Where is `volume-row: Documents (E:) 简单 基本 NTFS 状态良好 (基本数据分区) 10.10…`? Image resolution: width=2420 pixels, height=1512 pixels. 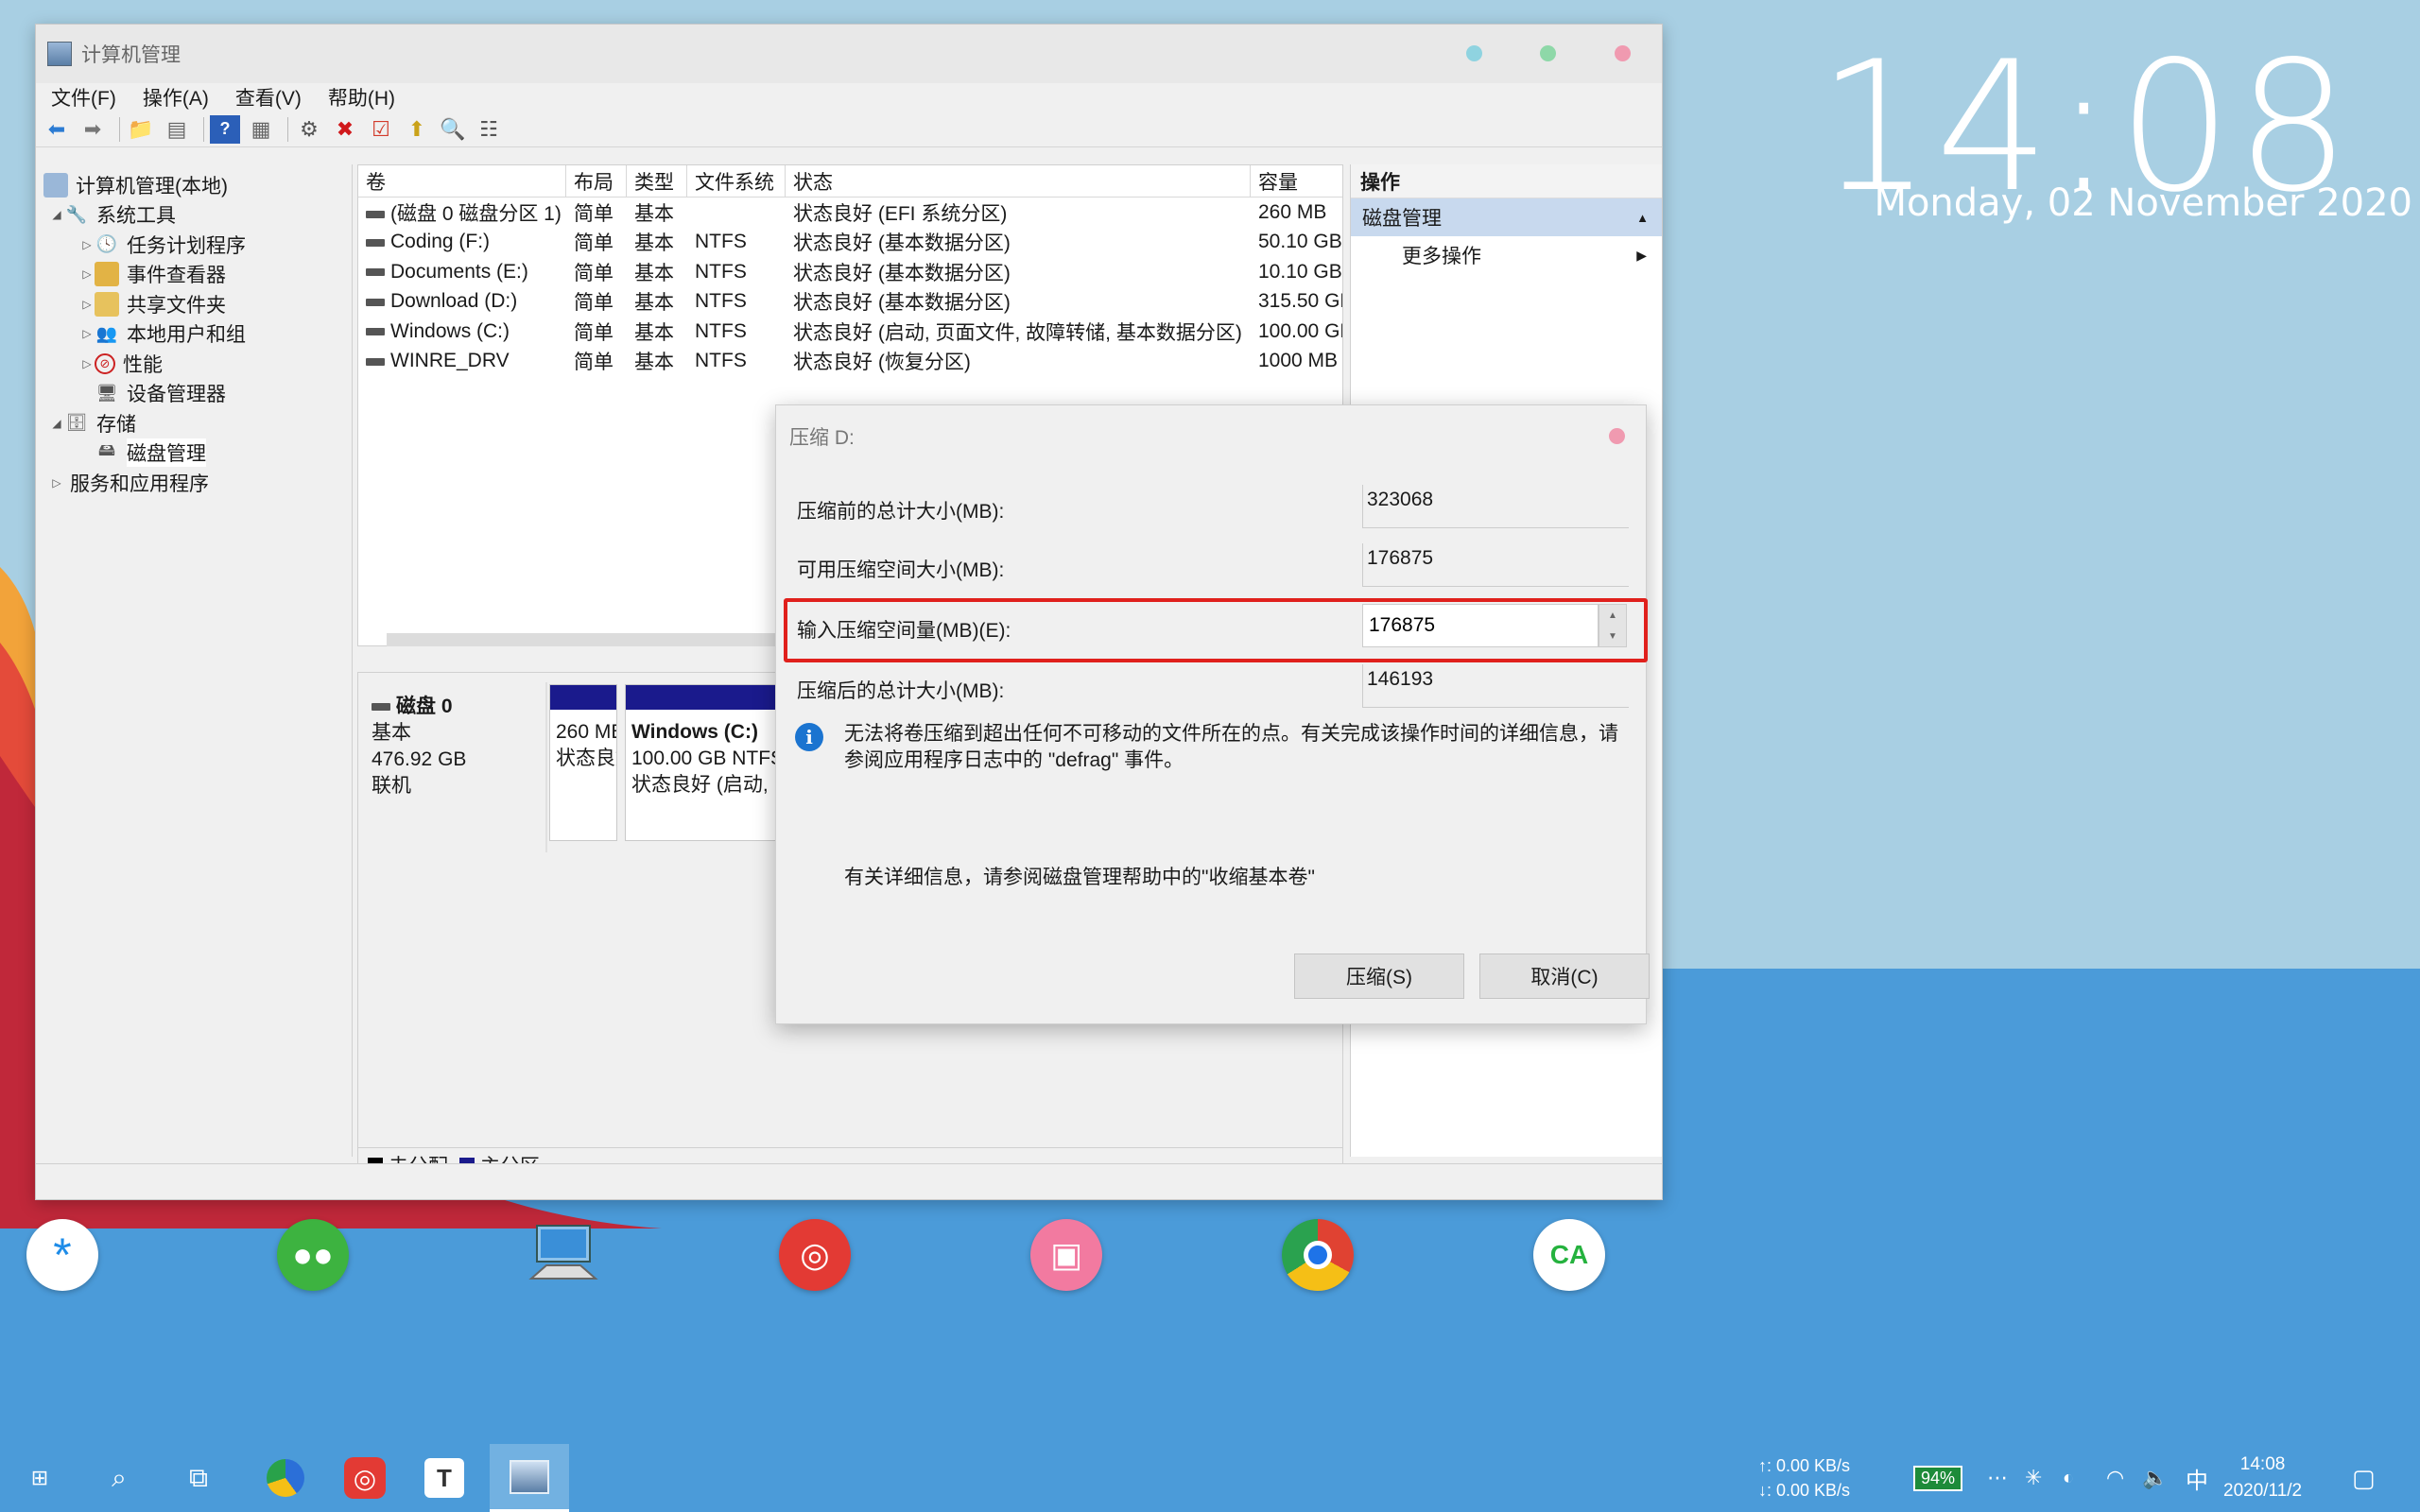 volume-row: Documents (E:) 简单 基本 NTFS 状态良好 (基本数据分区) 10.10… is located at coordinates (850, 272).